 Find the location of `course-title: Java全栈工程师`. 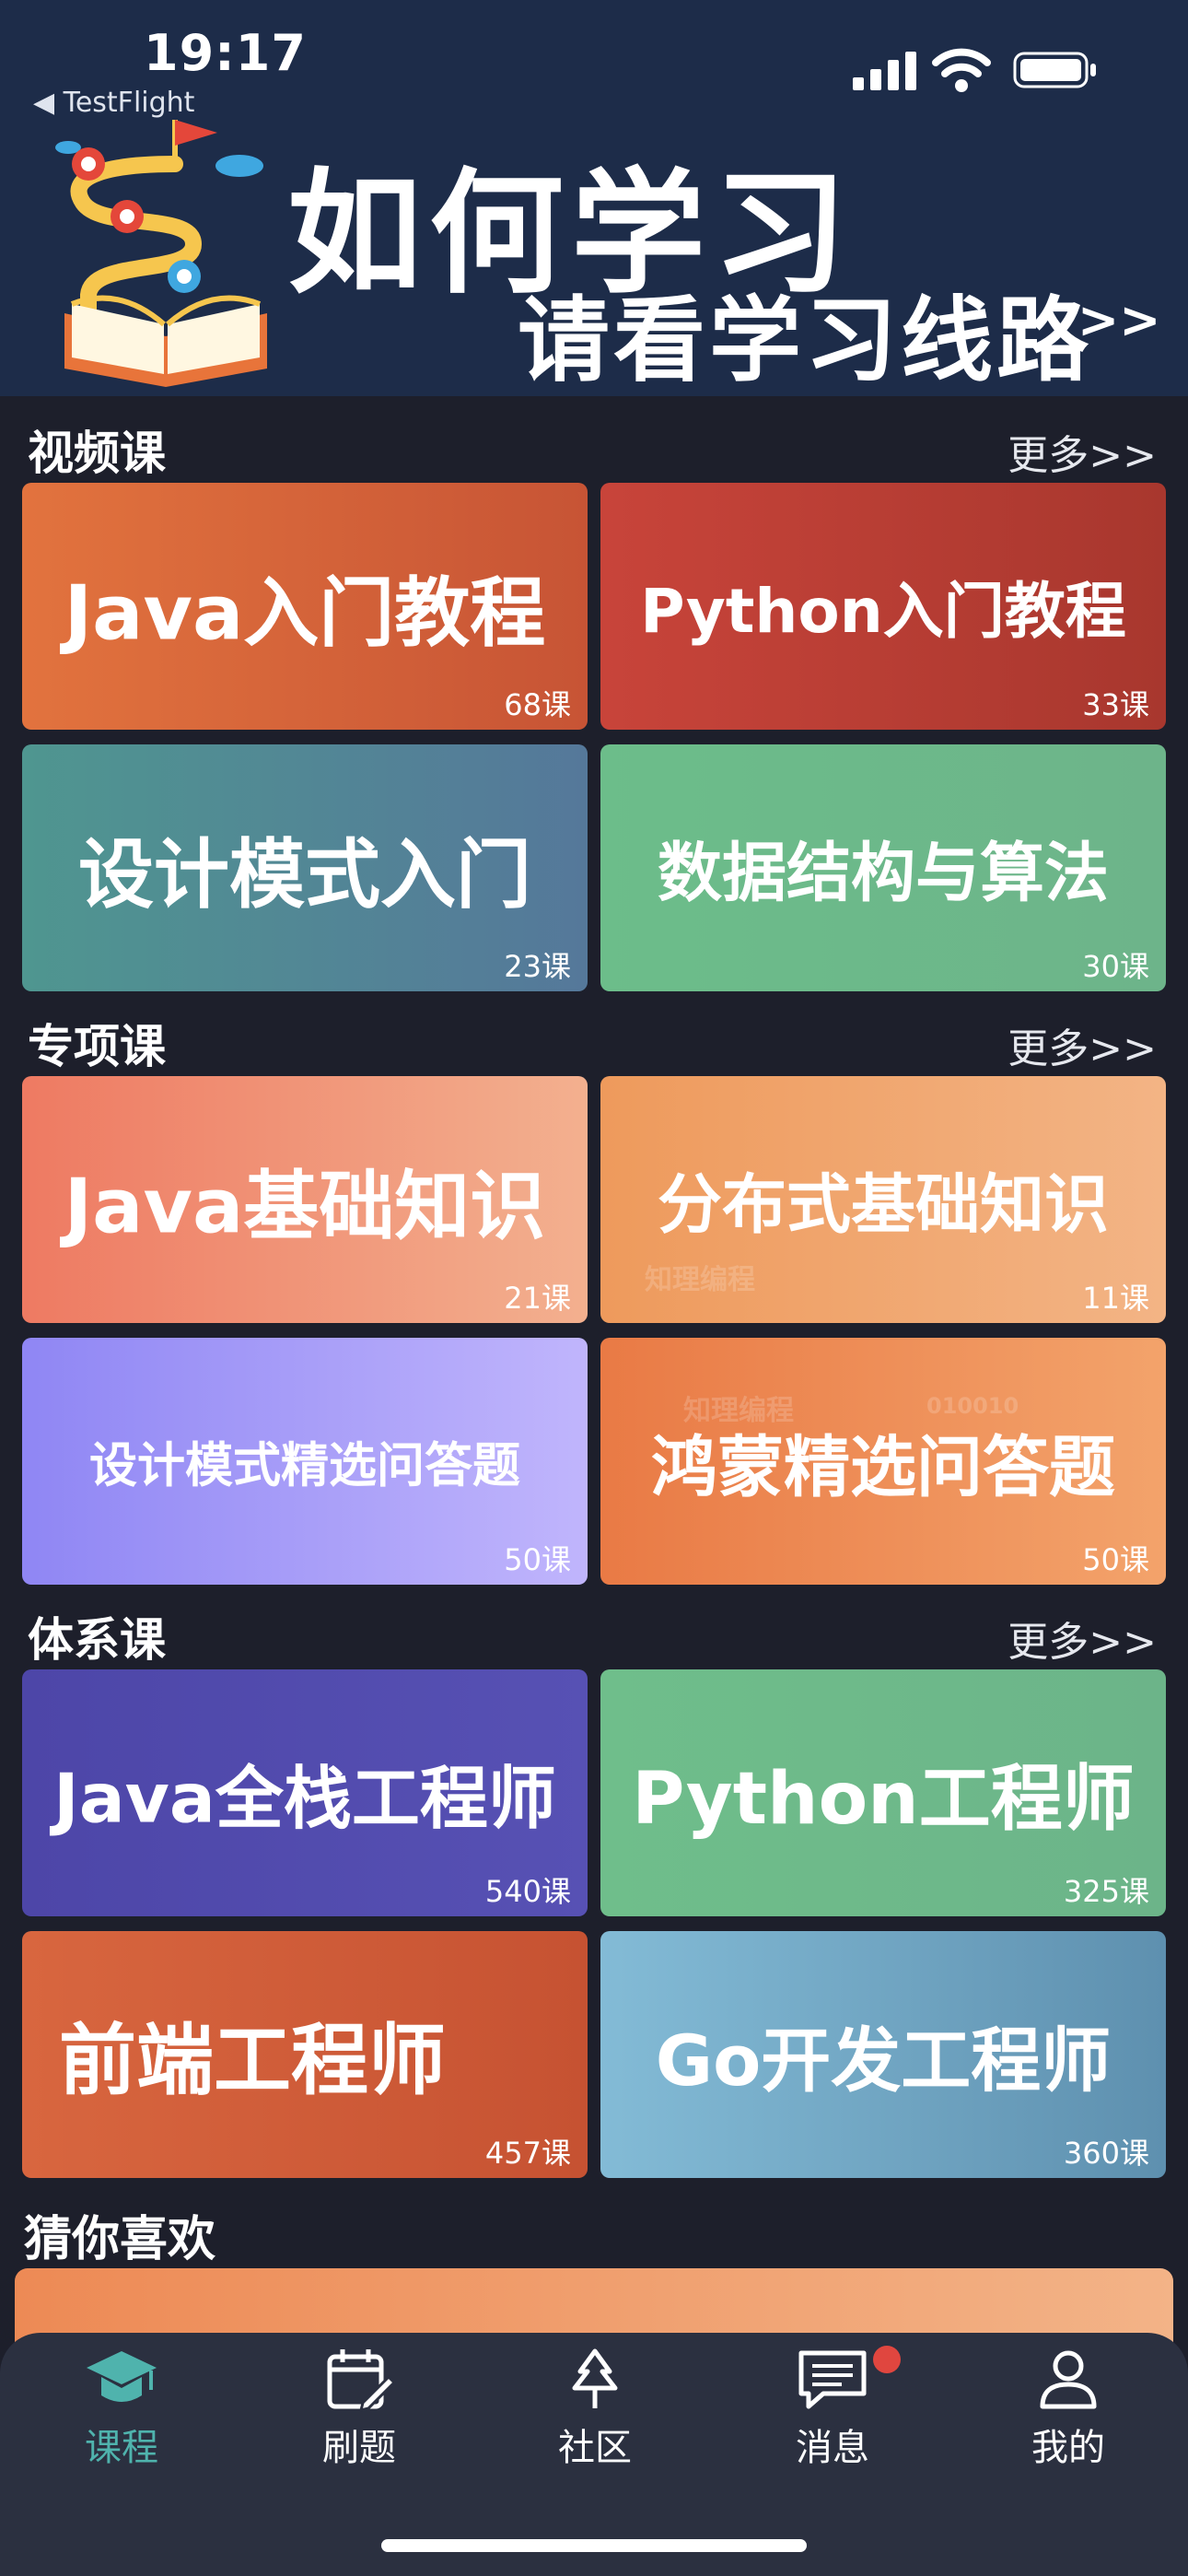

course-title: Java全栈工程师 is located at coordinates (304, 1799).